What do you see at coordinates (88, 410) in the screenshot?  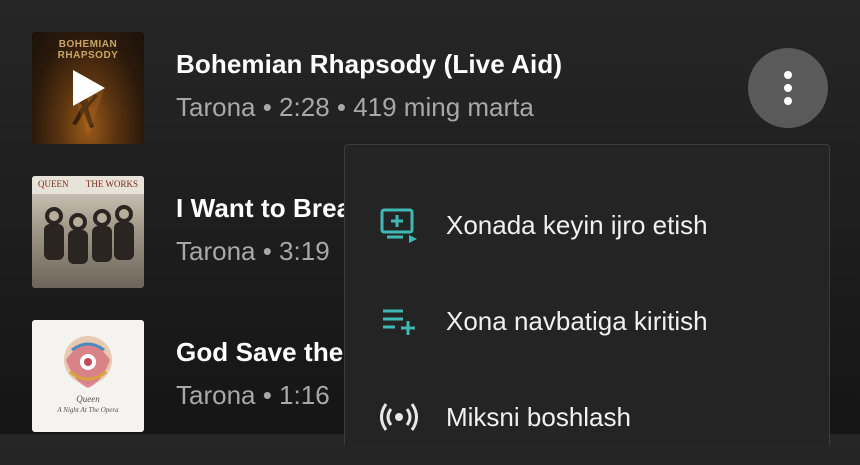 I see `album-cover-title: A Night At The Opera` at bounding box center [88, 410].